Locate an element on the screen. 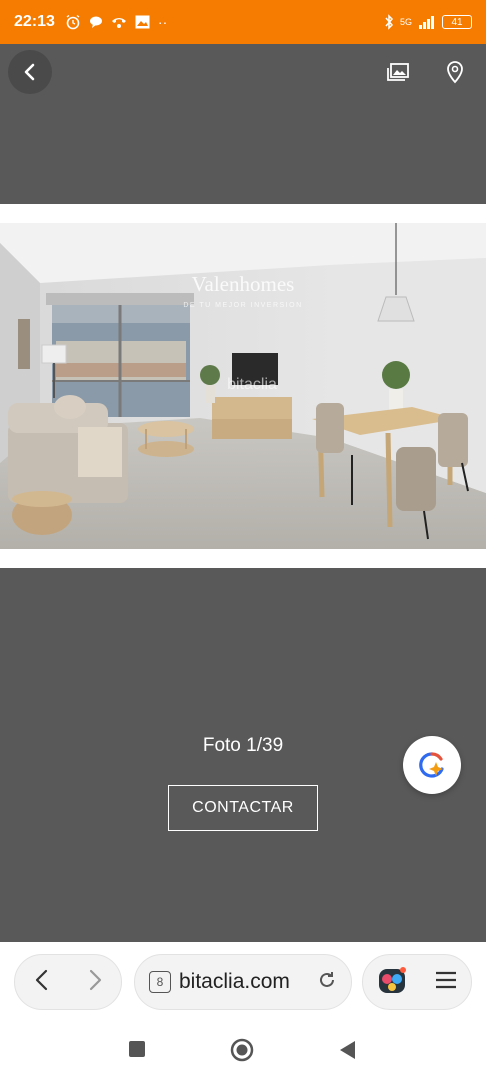  circle-icon is located at coordinates (242, 1050).